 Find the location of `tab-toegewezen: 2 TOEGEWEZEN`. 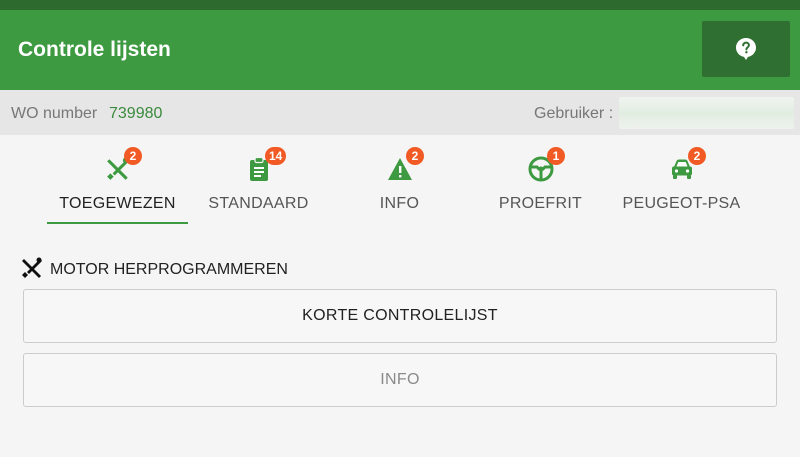

tab-toegewezen: 2 TOEGEWEZEN is located at coordinates (117, 180).